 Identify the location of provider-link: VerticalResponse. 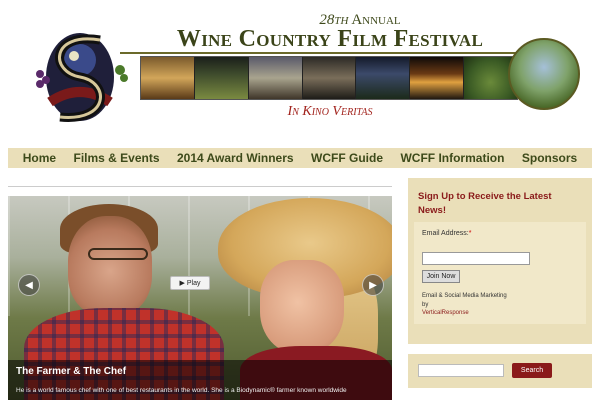
(445, 313).